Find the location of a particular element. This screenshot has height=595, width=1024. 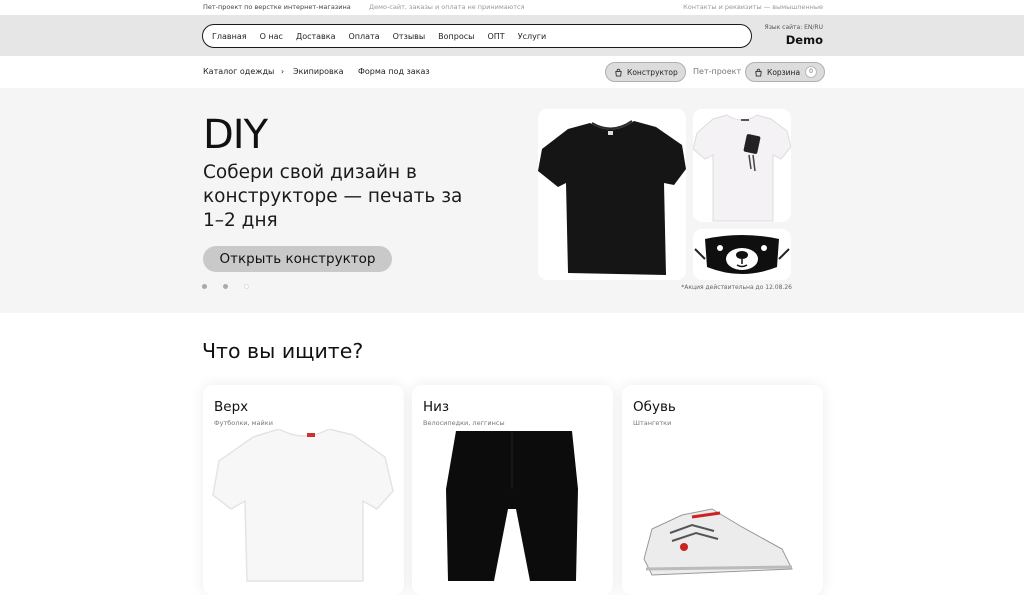

promo-note: *Акция действительна до 12.08.26 is located at coordinates (736, 287).